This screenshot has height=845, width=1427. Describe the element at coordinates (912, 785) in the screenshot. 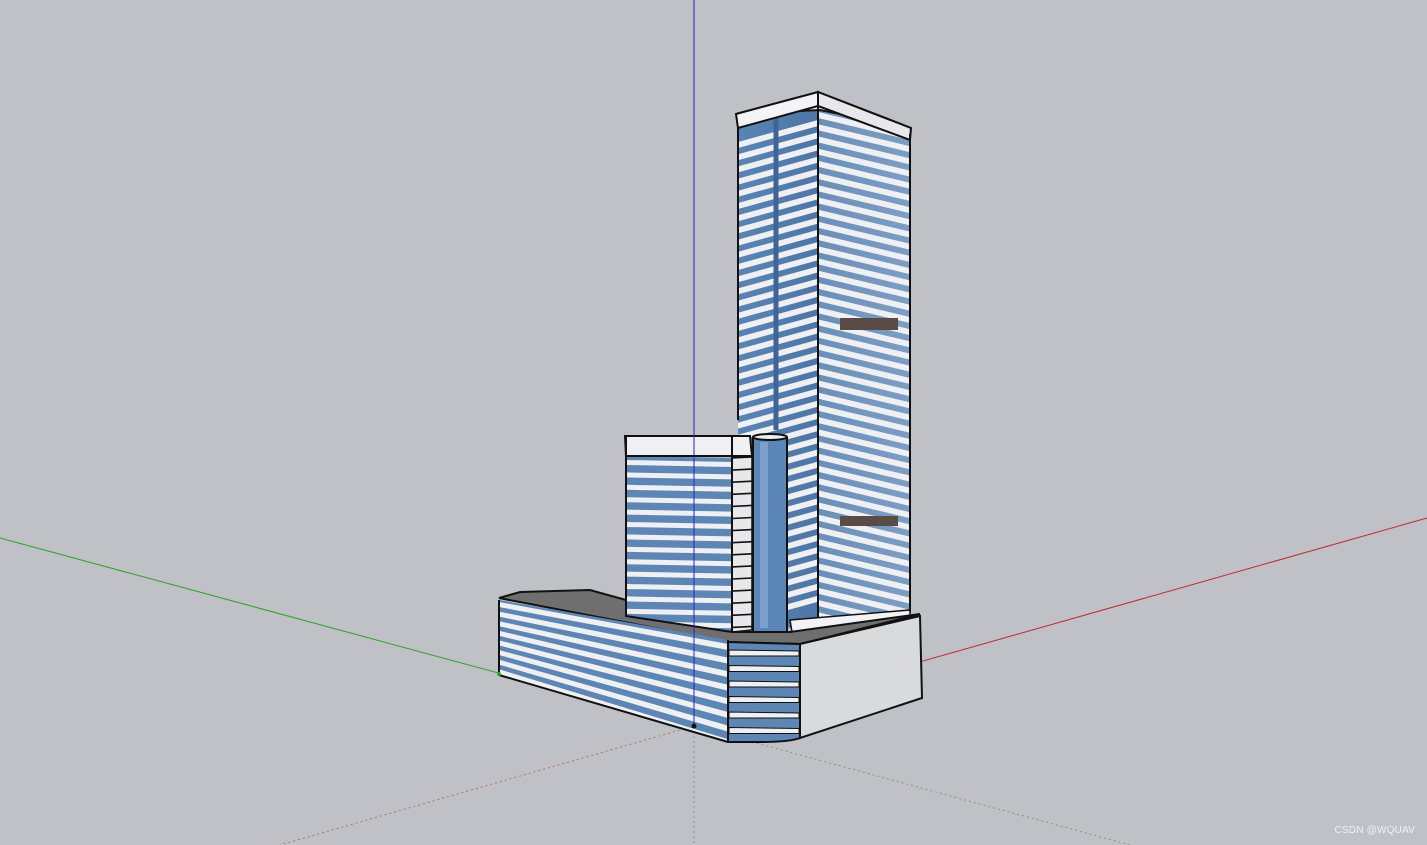

I see `green-axis-negative` at that location.